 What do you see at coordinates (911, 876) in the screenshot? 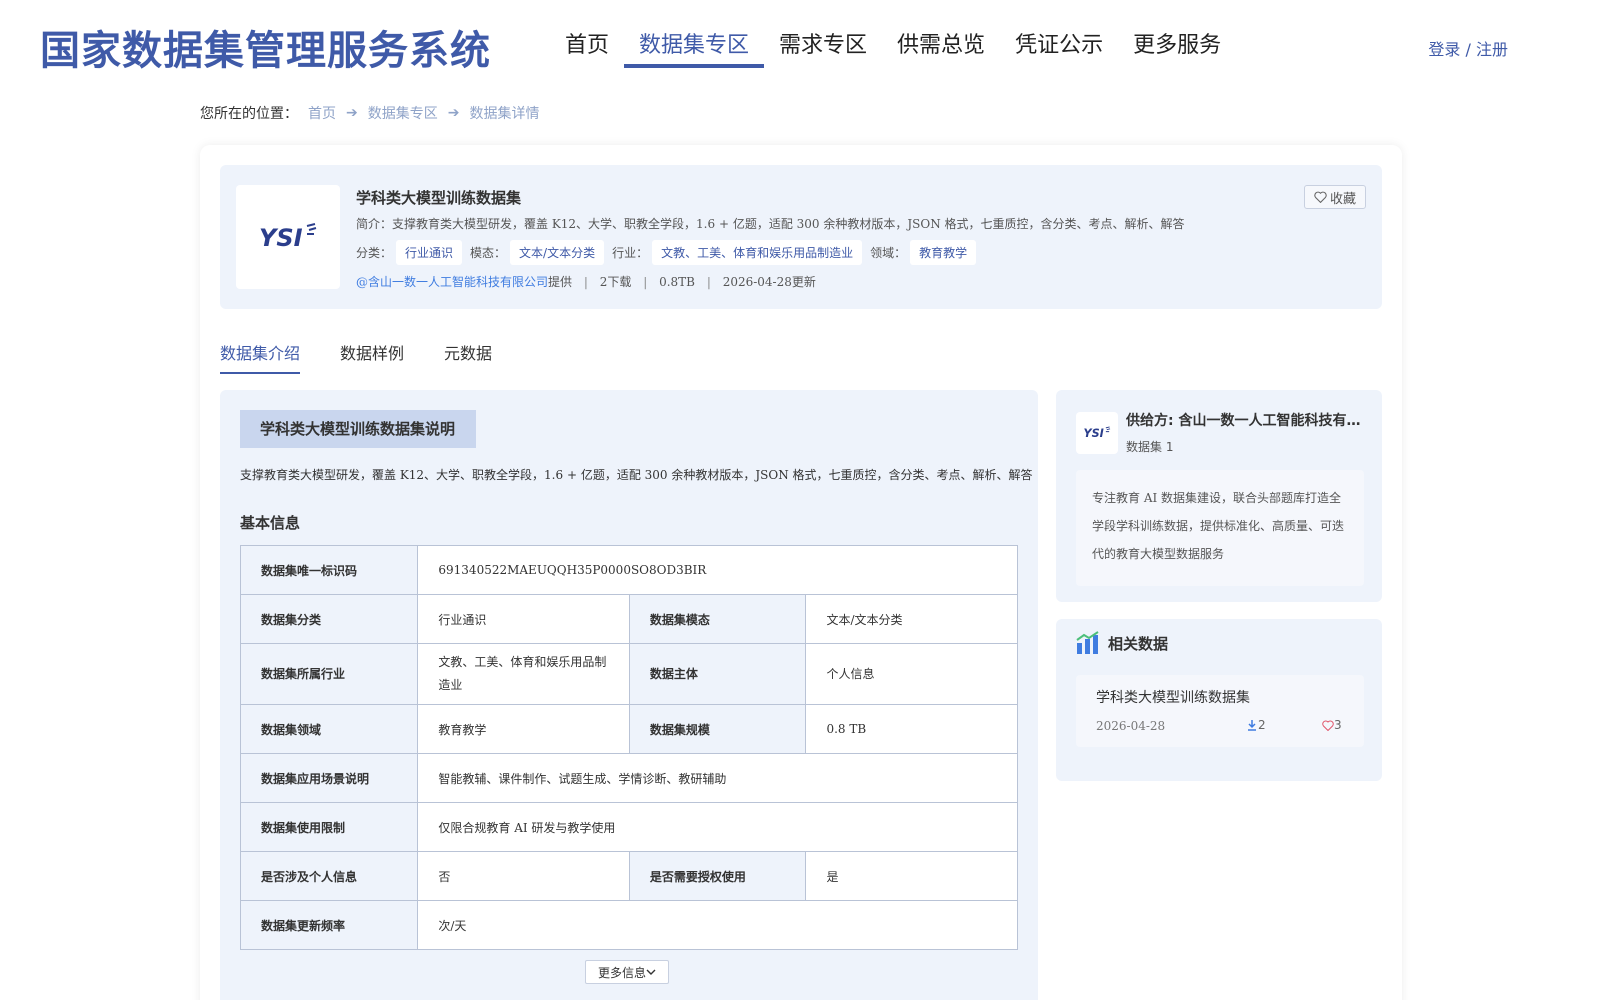
I see `auth-row-value: 是` at bounding box center [911, 876].